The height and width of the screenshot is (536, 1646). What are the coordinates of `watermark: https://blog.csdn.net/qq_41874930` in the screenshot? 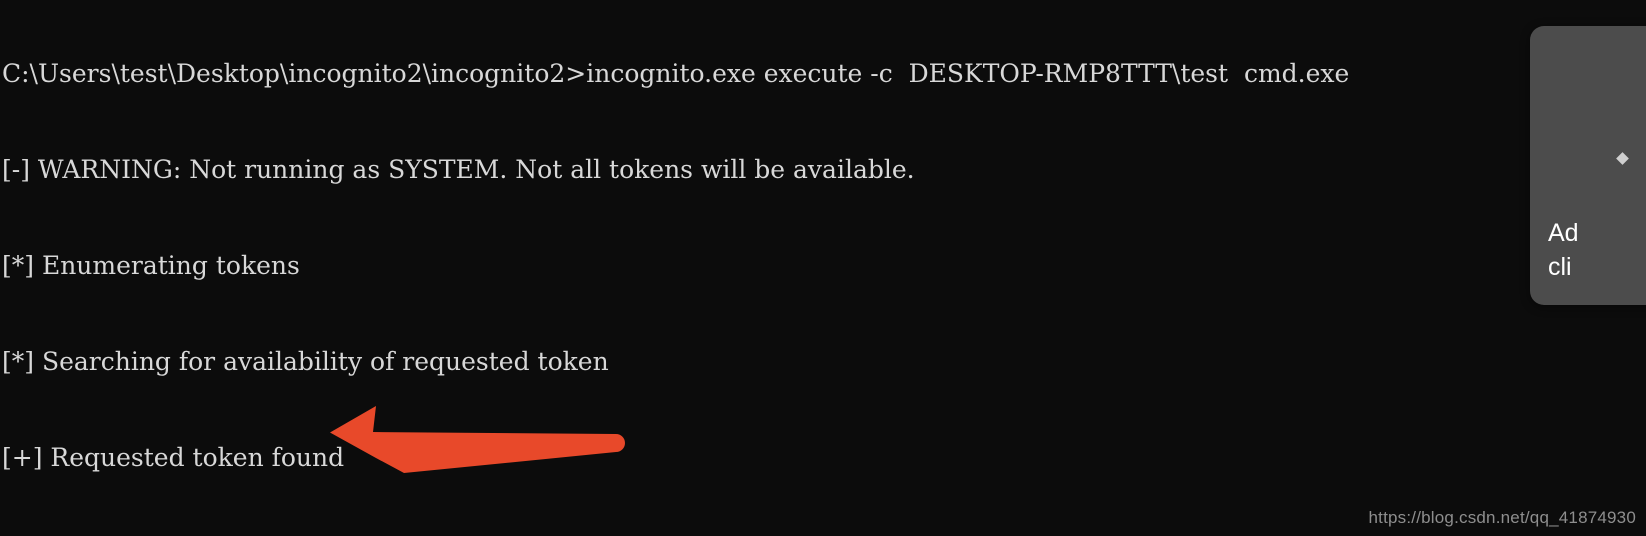 It's located at (1502, 517).